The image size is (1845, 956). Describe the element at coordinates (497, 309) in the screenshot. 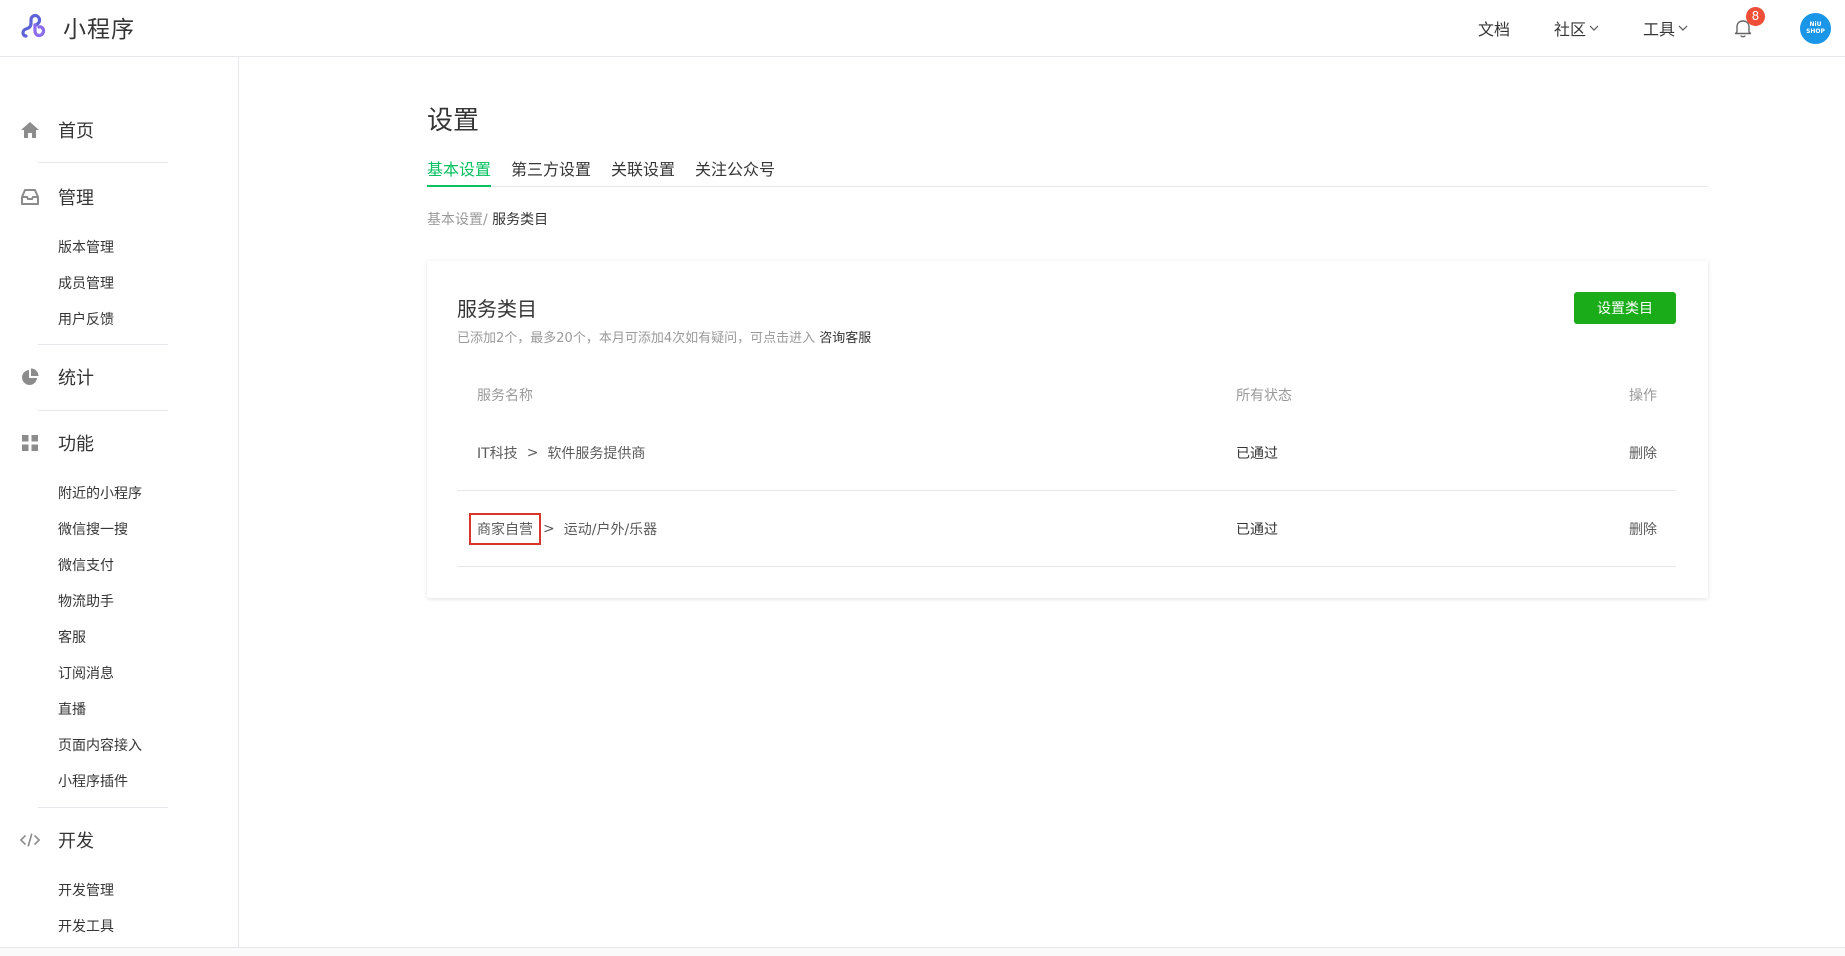

I see `card-title: 服务类目` at that location.